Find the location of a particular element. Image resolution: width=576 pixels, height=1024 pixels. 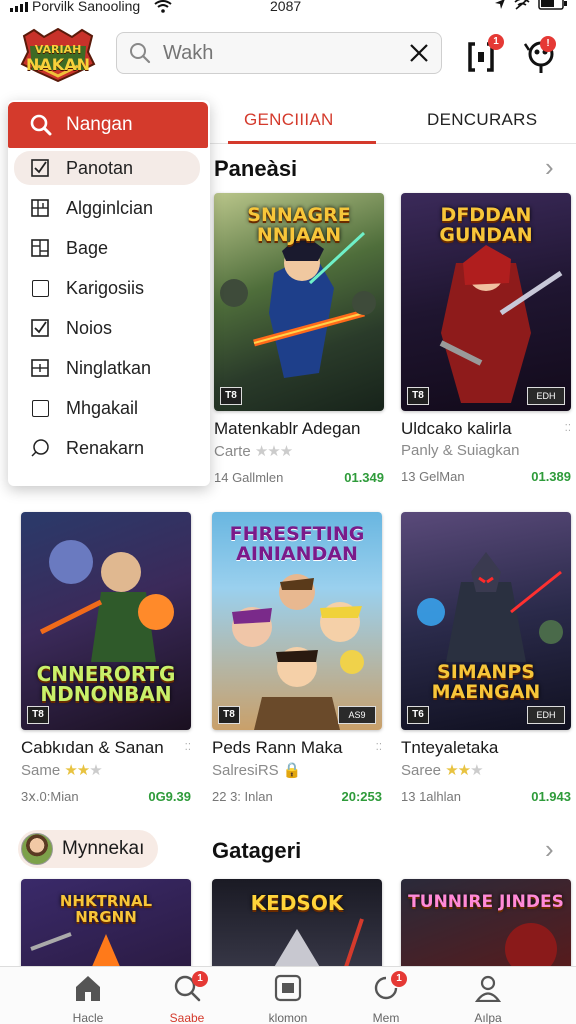

game-card: KEDSOK is located at coordinates (298, 929).